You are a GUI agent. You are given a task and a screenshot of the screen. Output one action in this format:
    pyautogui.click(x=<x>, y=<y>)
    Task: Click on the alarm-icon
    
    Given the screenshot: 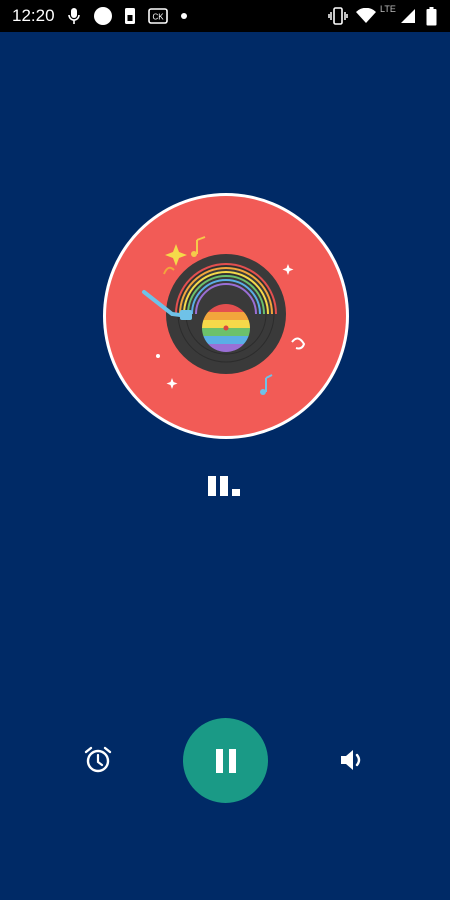 What is the action you would take?
    pyautogui.click(x=98, y=759)
    